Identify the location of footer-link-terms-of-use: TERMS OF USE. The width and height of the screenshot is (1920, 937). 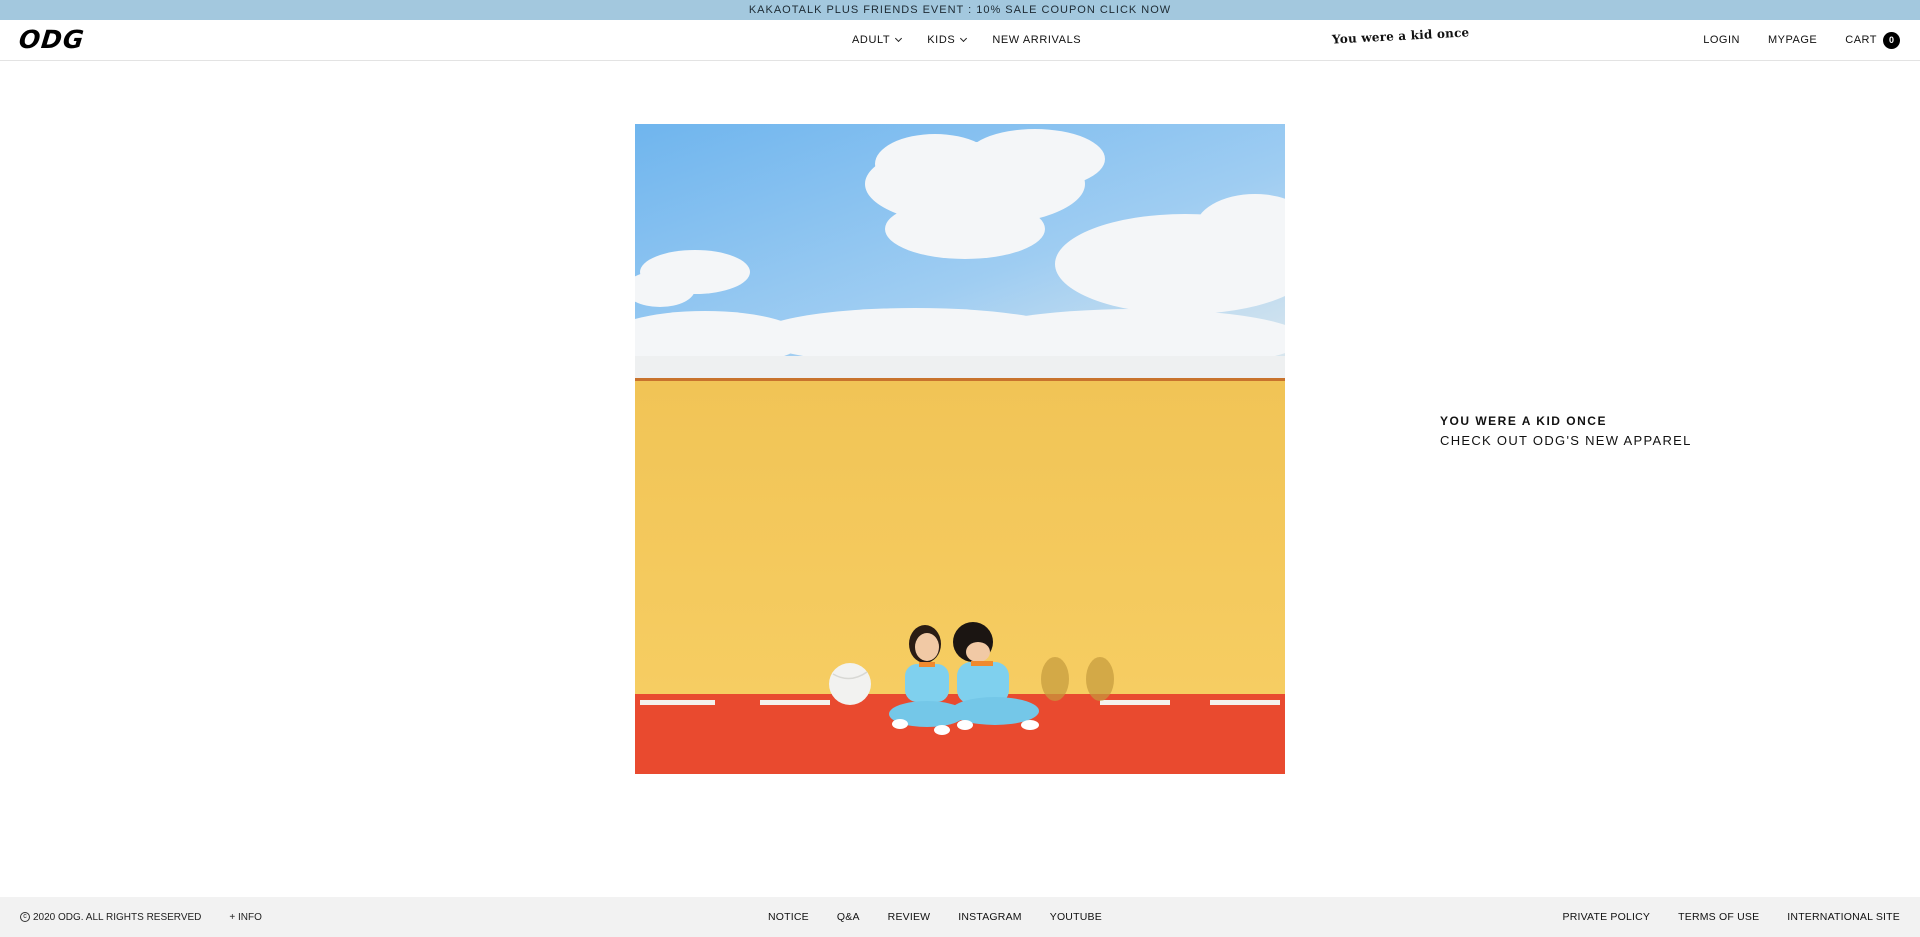
(1718, 917).